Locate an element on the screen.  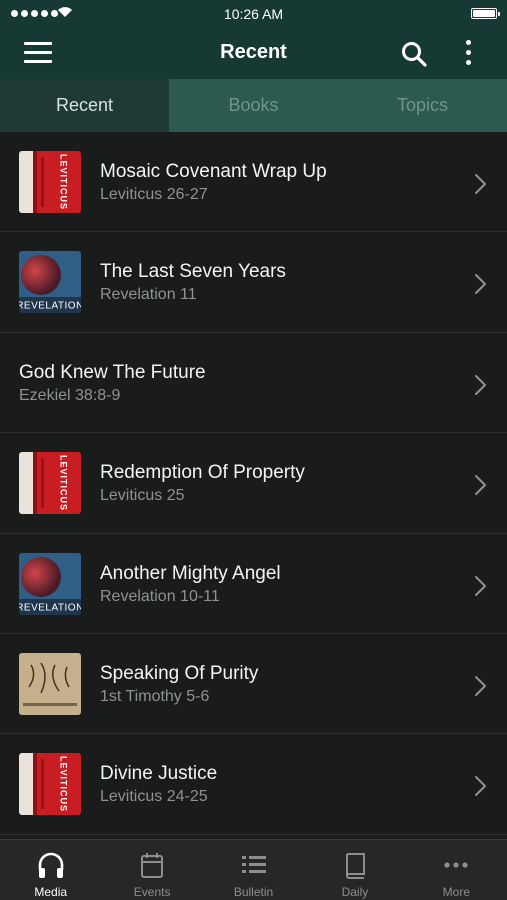
list-item: Speaking Of Purity 1st Timothy 5-6 is located at coordinates (253, 684).